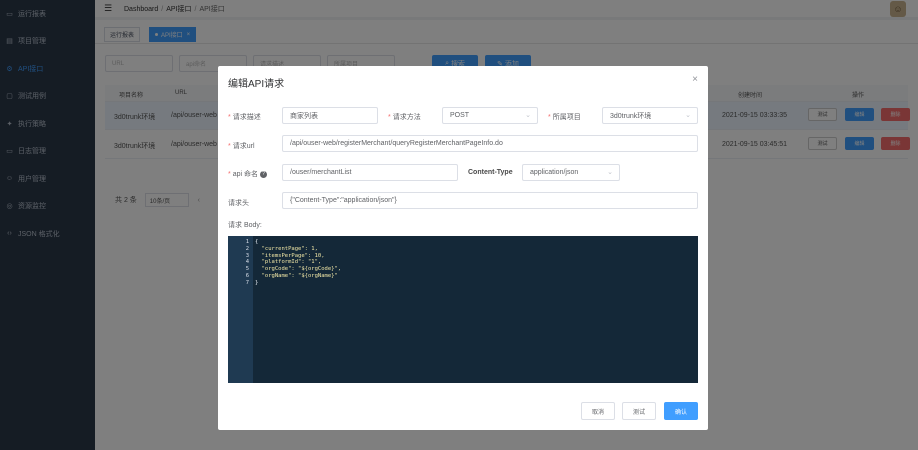 This screenshot has height=450, width=918. What do you see at coordinates (257, 242) in the screenshot?
I see `code-line: {` at bounding box center [257, 242].